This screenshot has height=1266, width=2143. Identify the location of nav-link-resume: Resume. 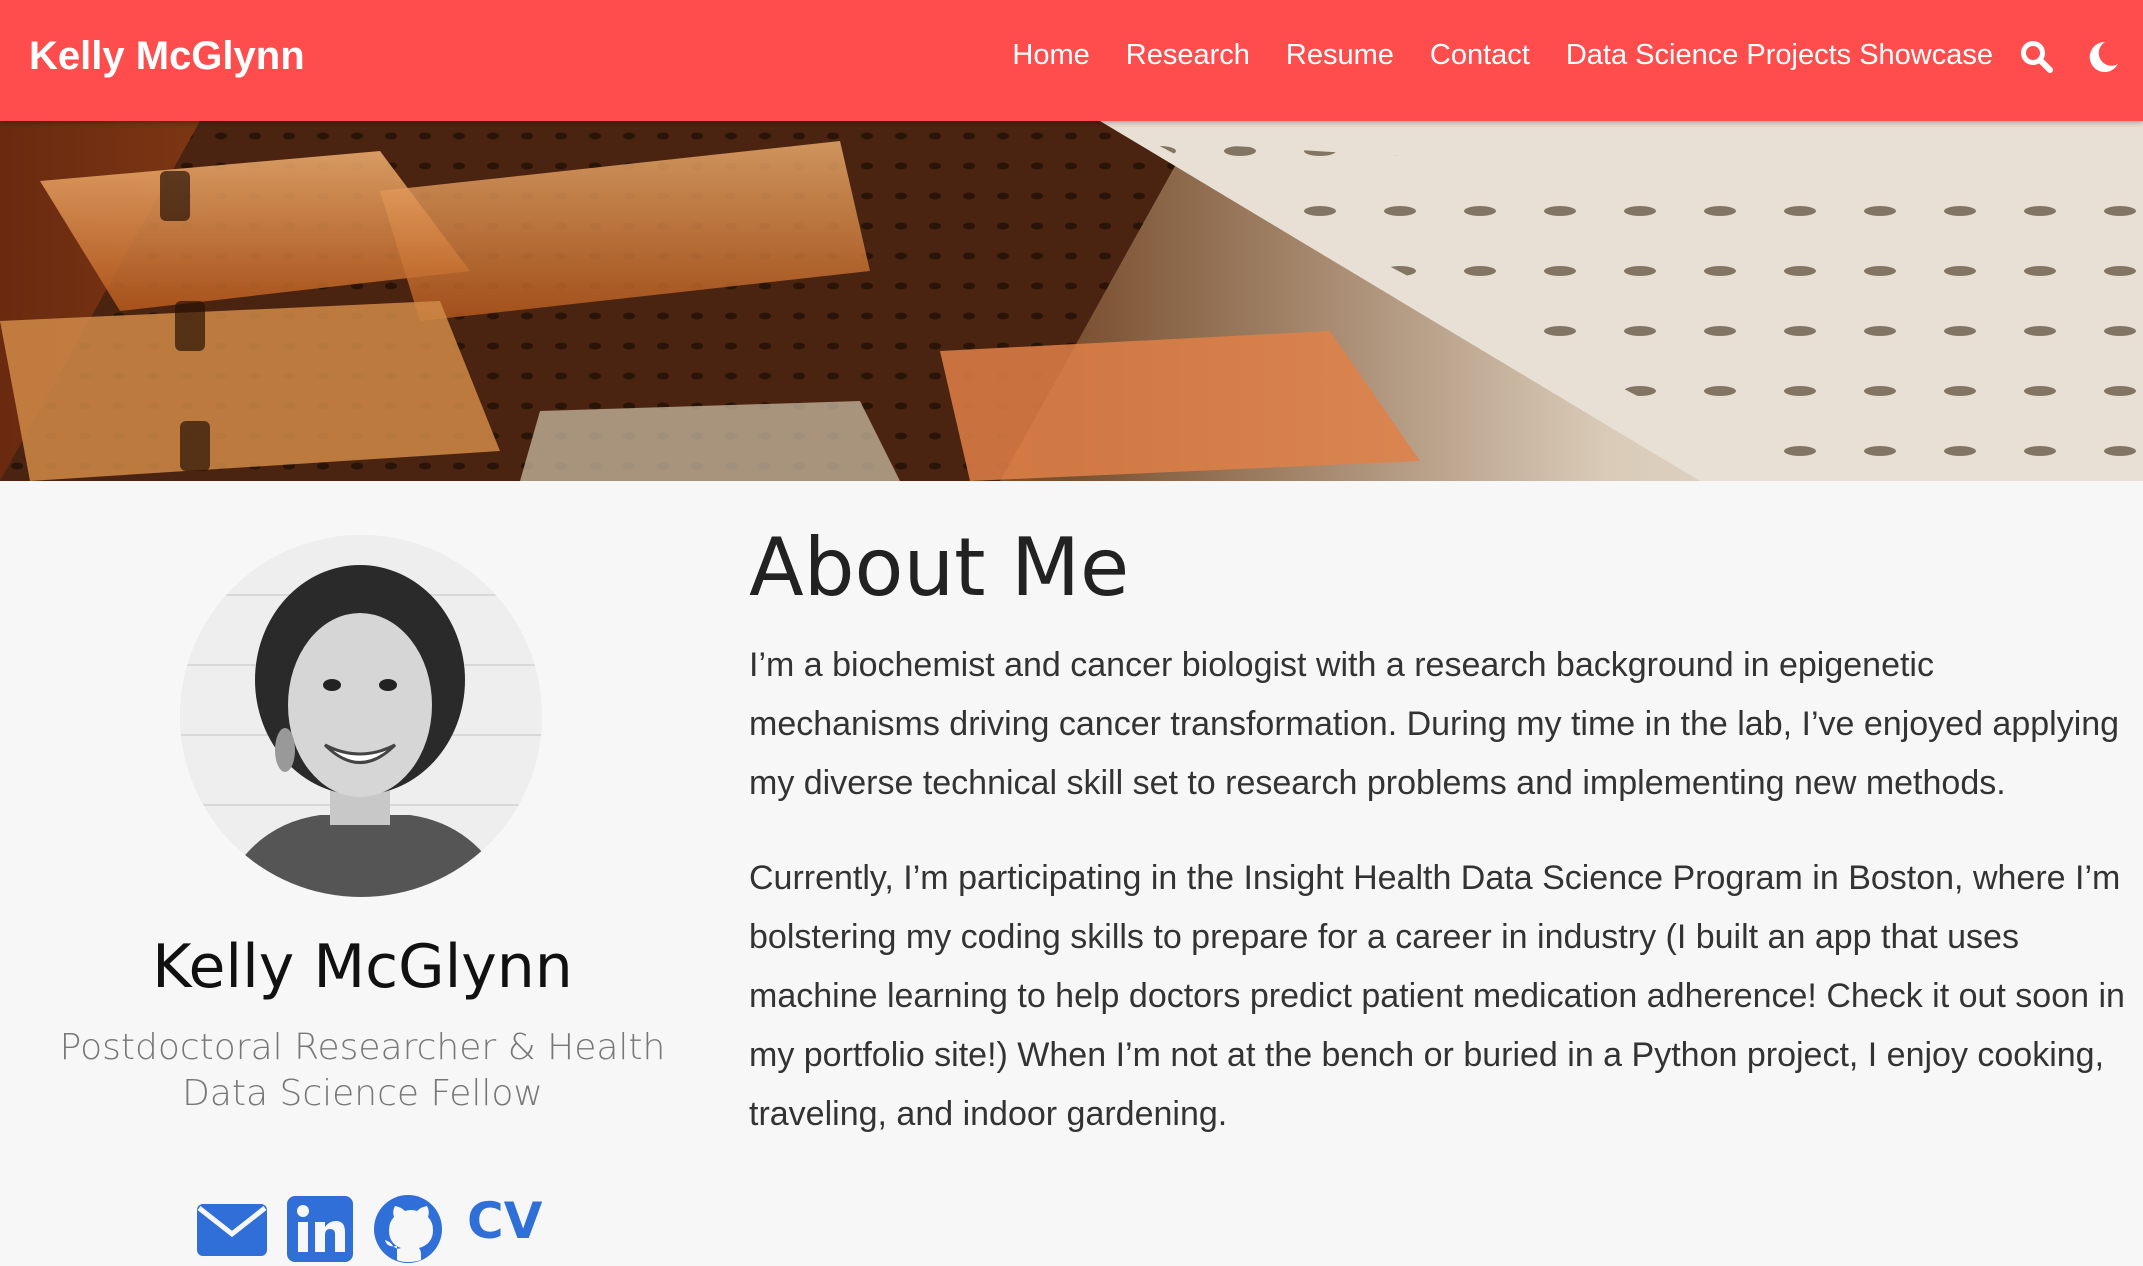
(1340, 55).